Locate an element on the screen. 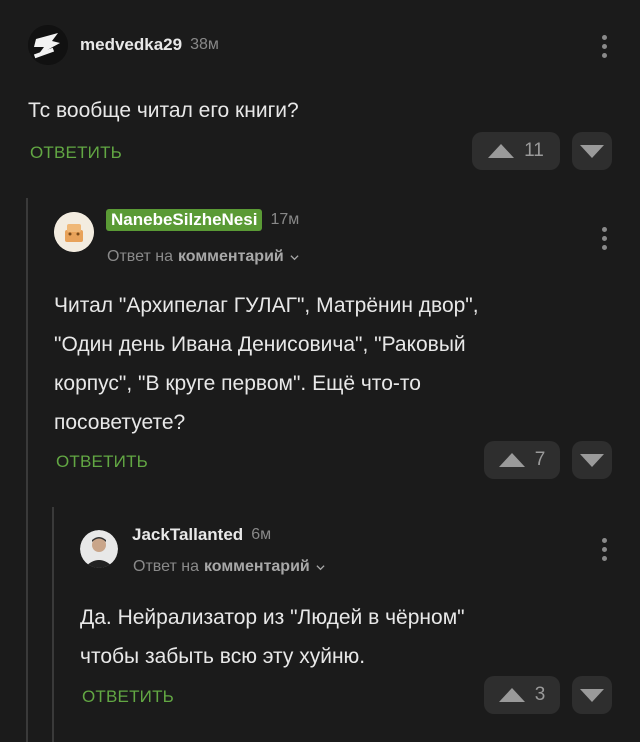 This screenshot has height=742, width=640. comment-text-line: посоветуете? is located at coordinates (120, 422).